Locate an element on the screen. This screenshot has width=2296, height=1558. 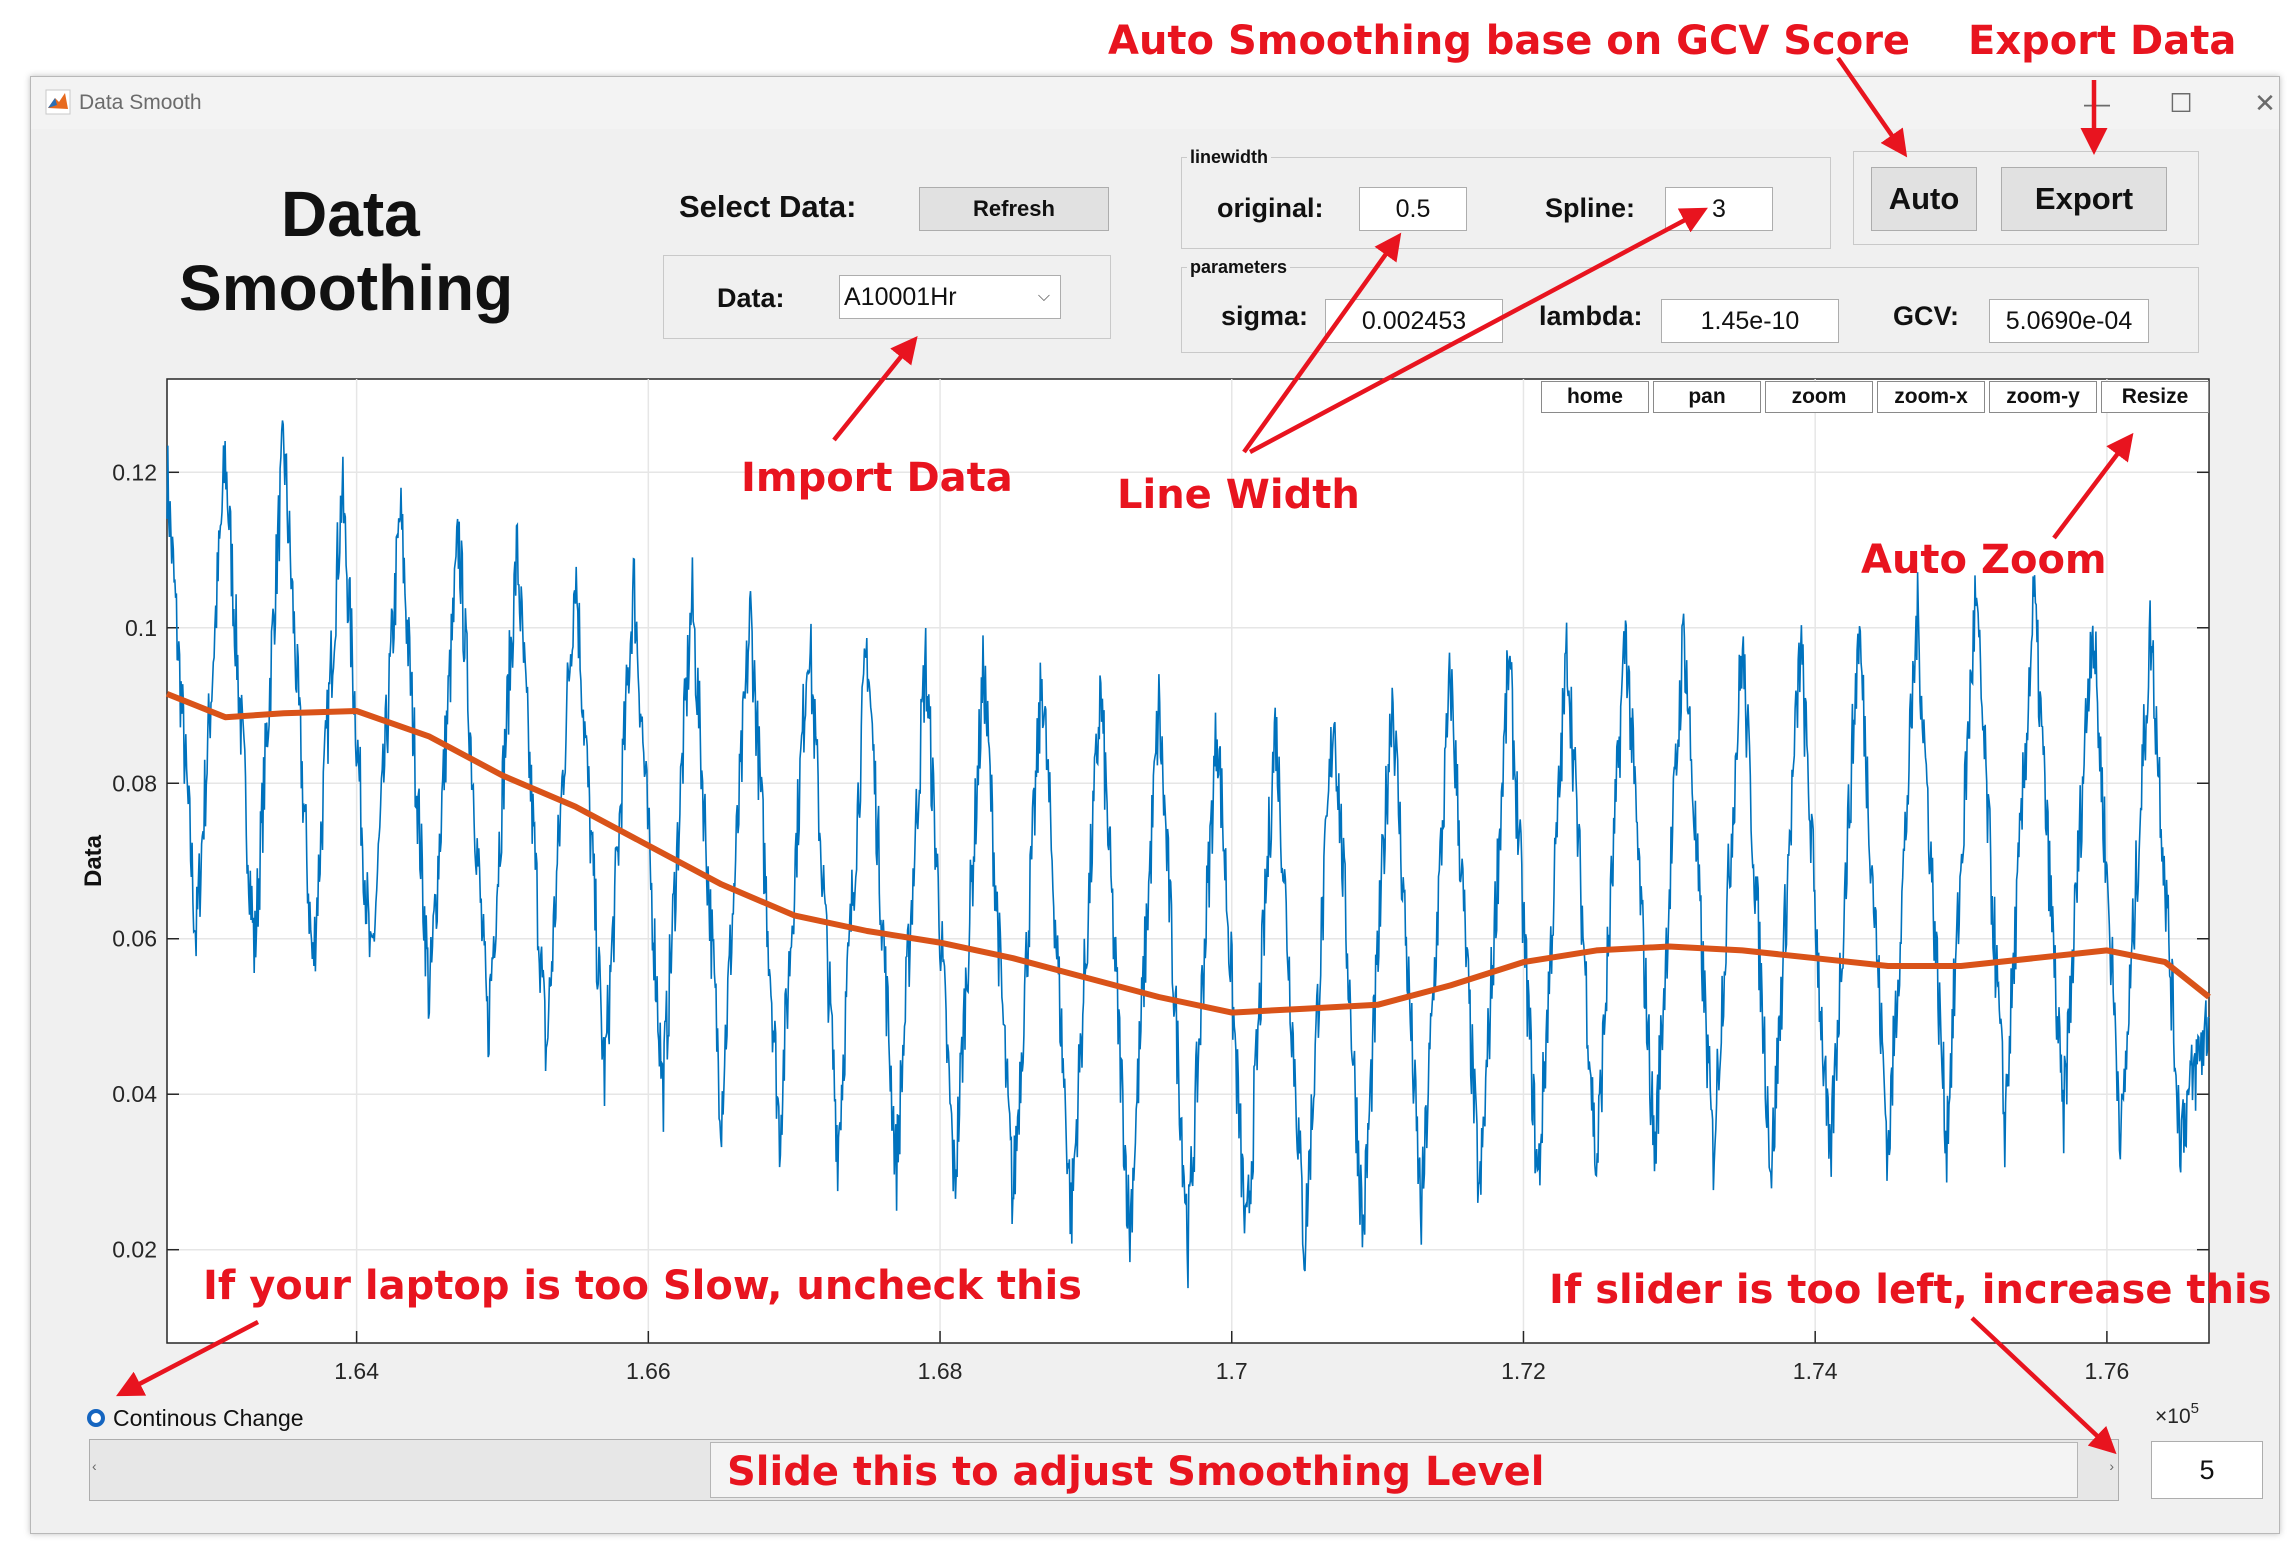
minimize-button: — is located at coordinates (2097, 103).